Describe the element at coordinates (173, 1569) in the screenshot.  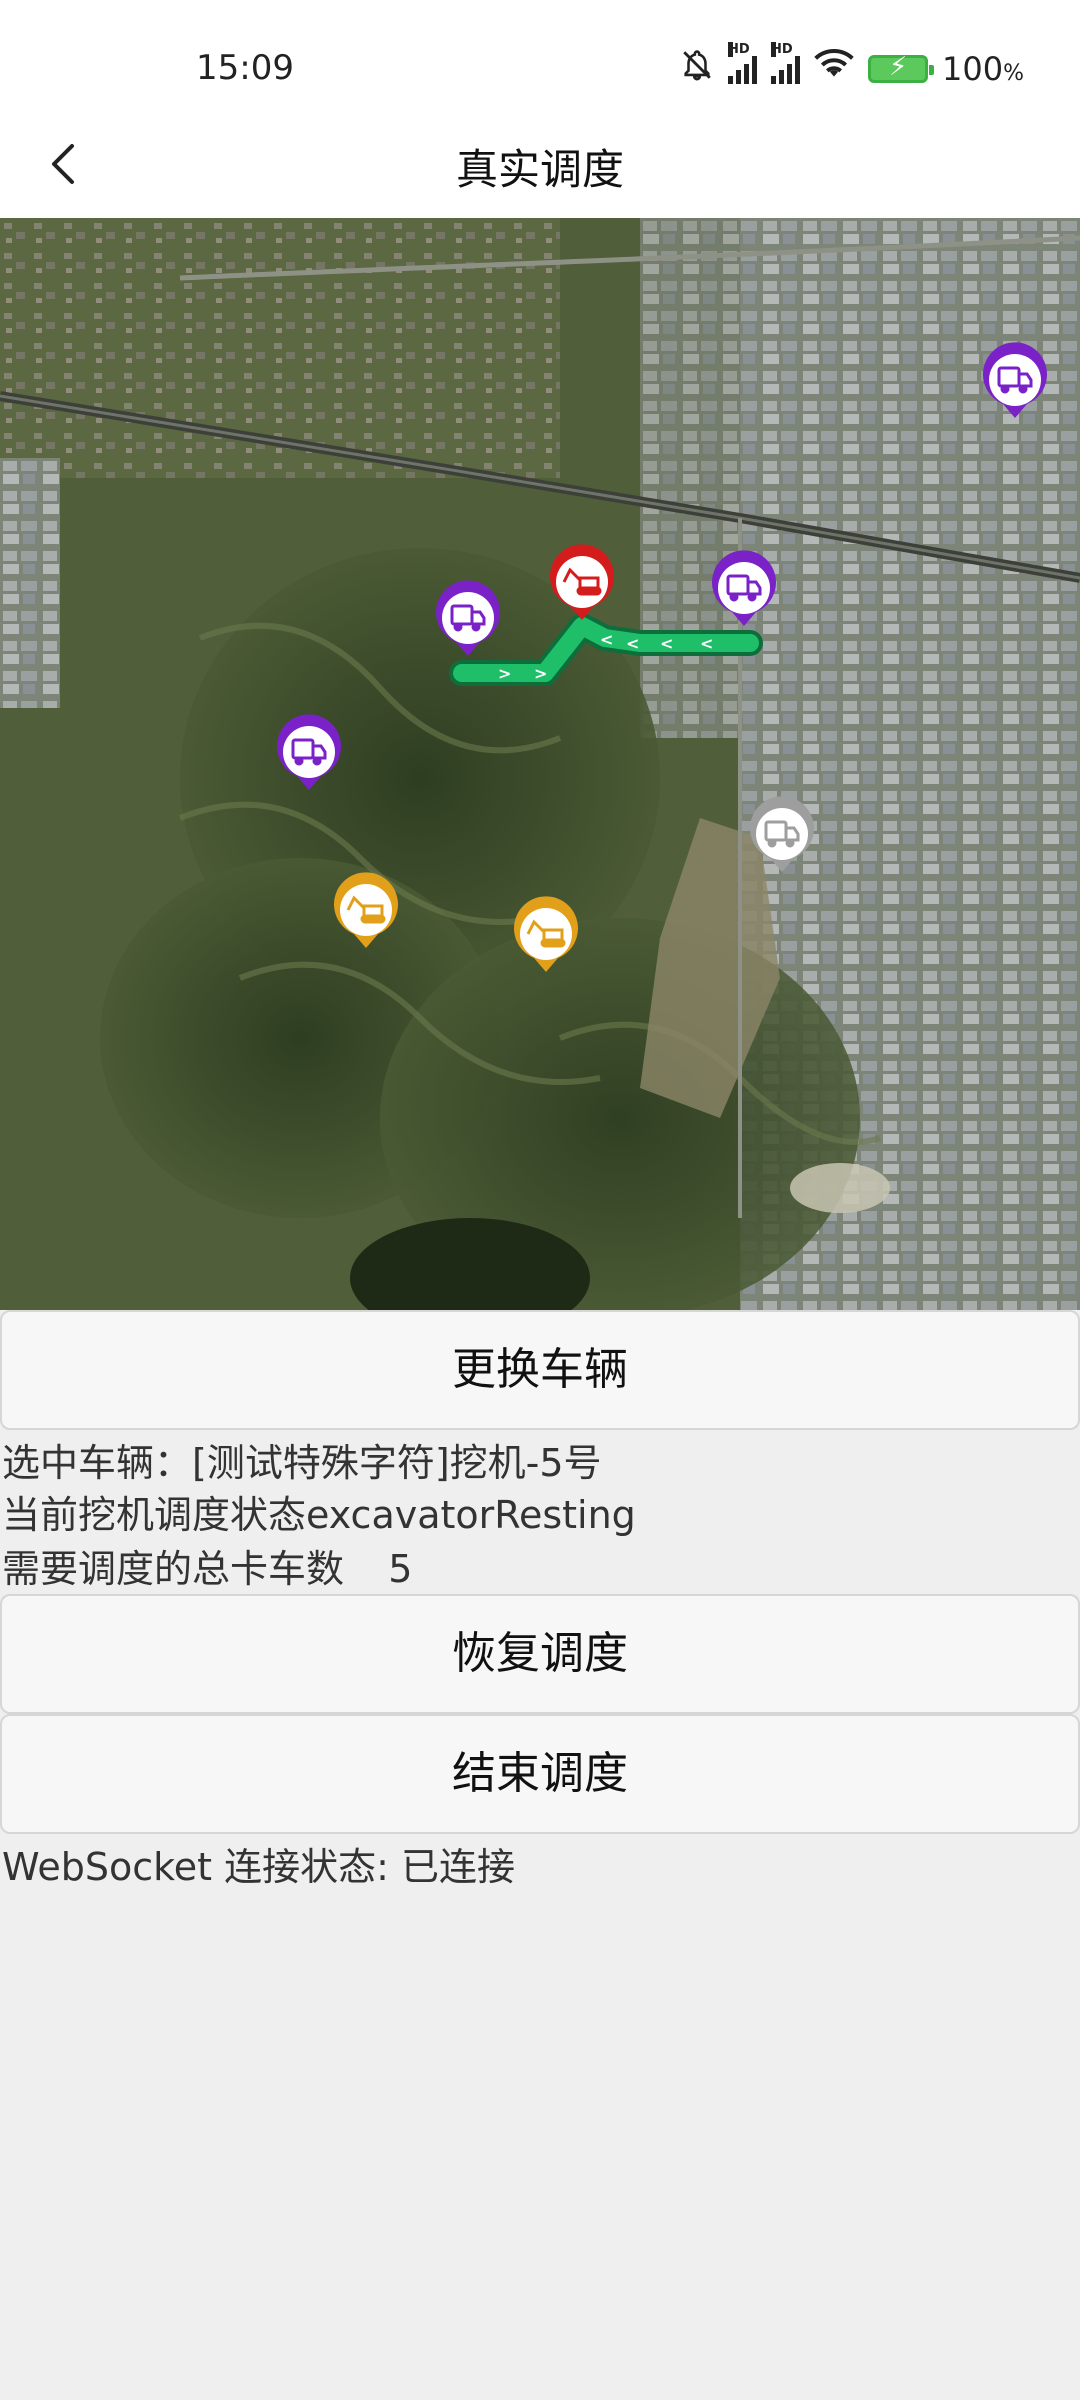
I see `total-trucks-label: 需要调度的总卡车数` at that location.